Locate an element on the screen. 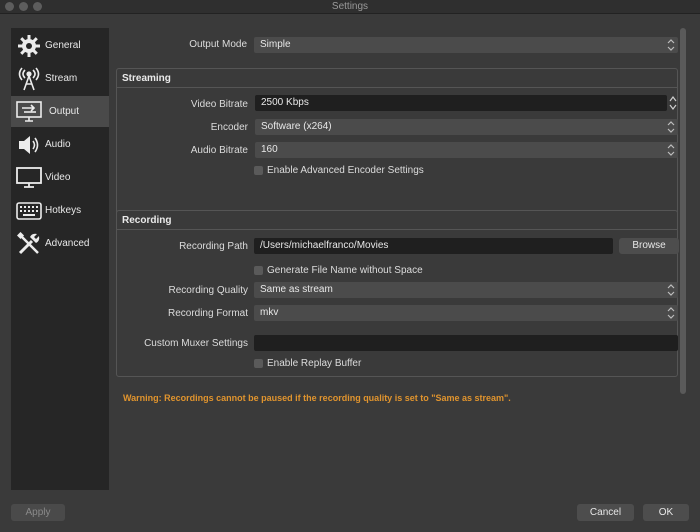  recording-format-select: mkv is located at coordinates (466, 313).